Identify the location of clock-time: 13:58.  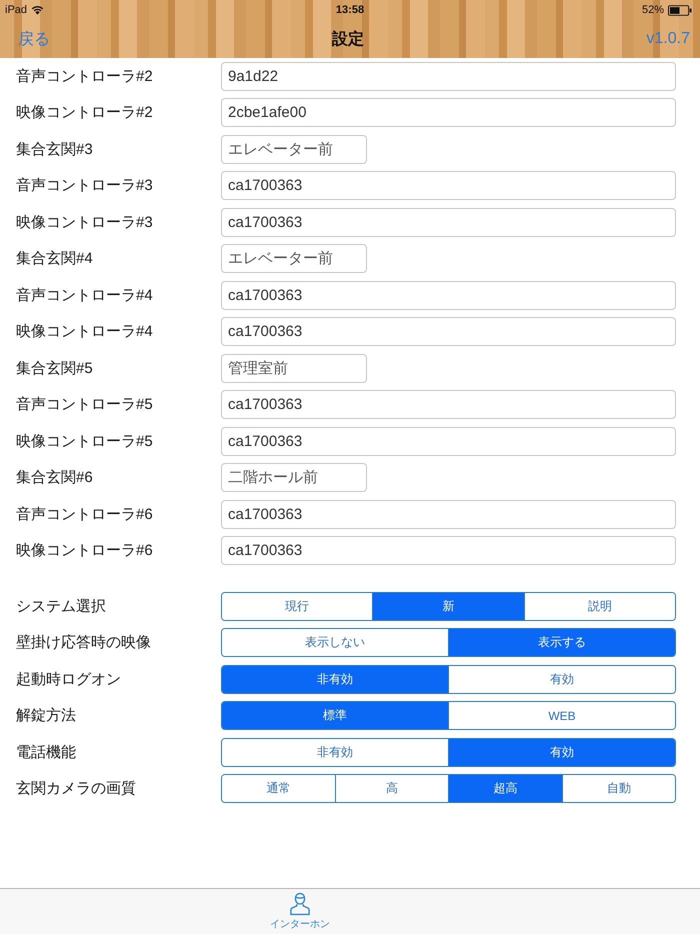
(350, 10).